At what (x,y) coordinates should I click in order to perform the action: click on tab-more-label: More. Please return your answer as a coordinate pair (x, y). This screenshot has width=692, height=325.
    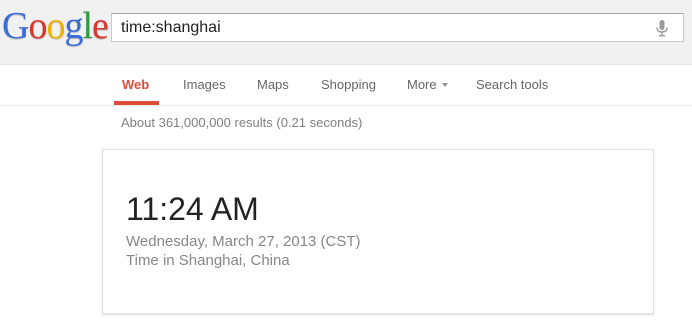
    Looking at the image, I should click on (422, 84).